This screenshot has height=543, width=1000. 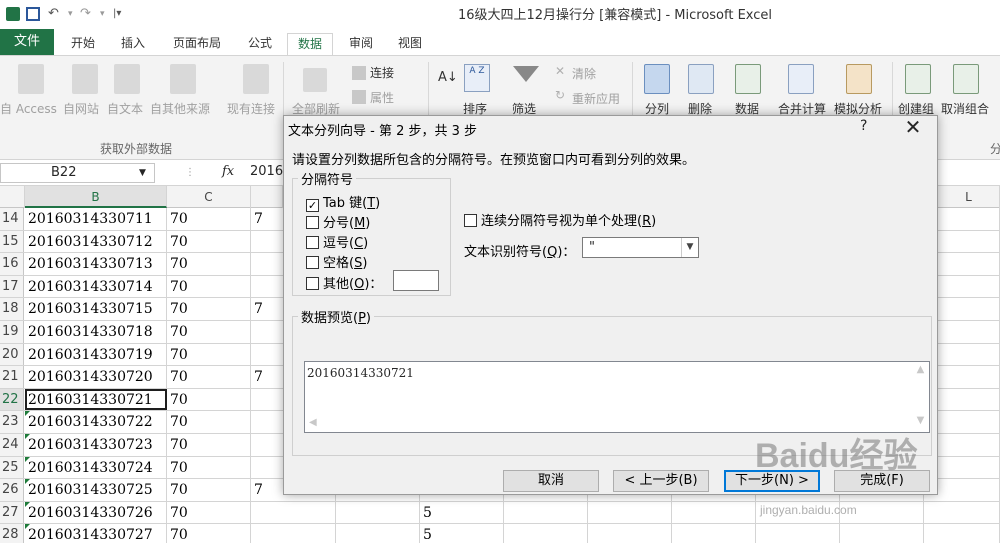 What do you see at coordinates (617, 397) in the screenshot?
I see `data-preview-box: 20160314330721 ▲ ▼ ◀` at bounding box center [617, 397].